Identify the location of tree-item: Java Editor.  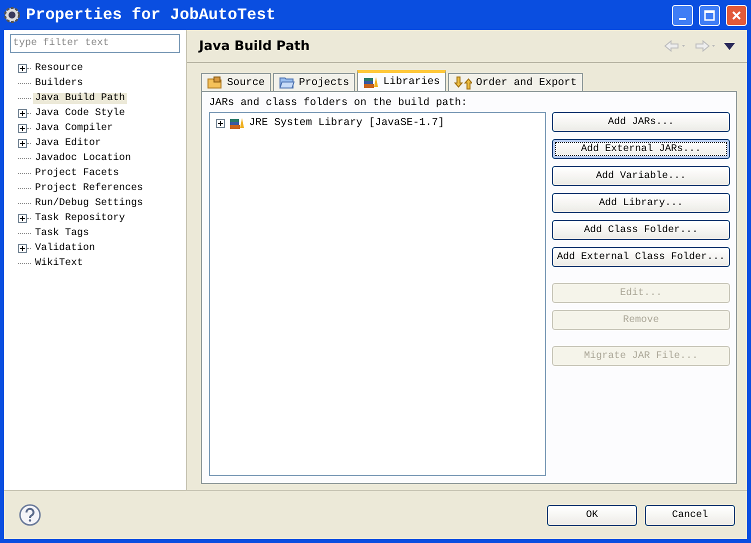
(68, 143).